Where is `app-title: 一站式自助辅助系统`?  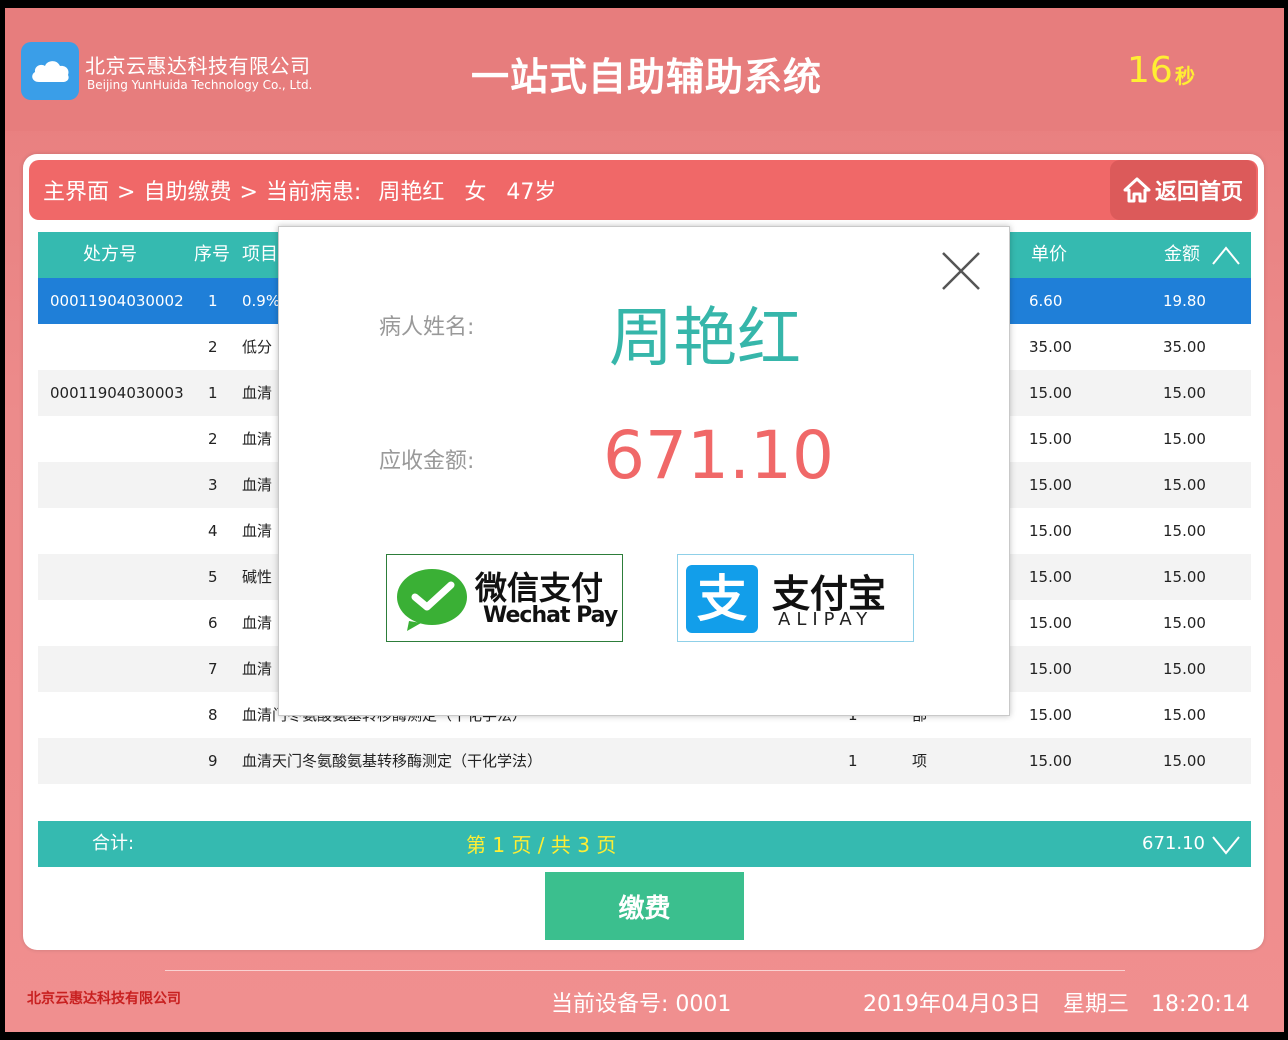
app-title: 一站式自助辅助系统 is located at coordinates (644, 73).